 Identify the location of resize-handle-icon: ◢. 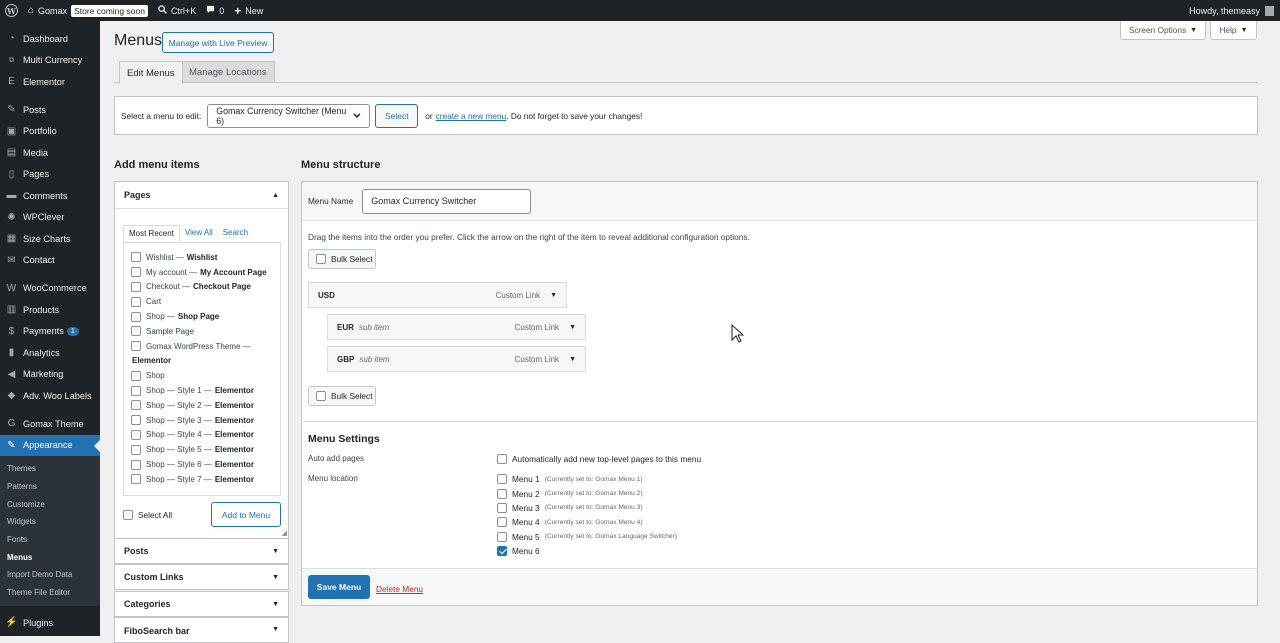
(284, 533).